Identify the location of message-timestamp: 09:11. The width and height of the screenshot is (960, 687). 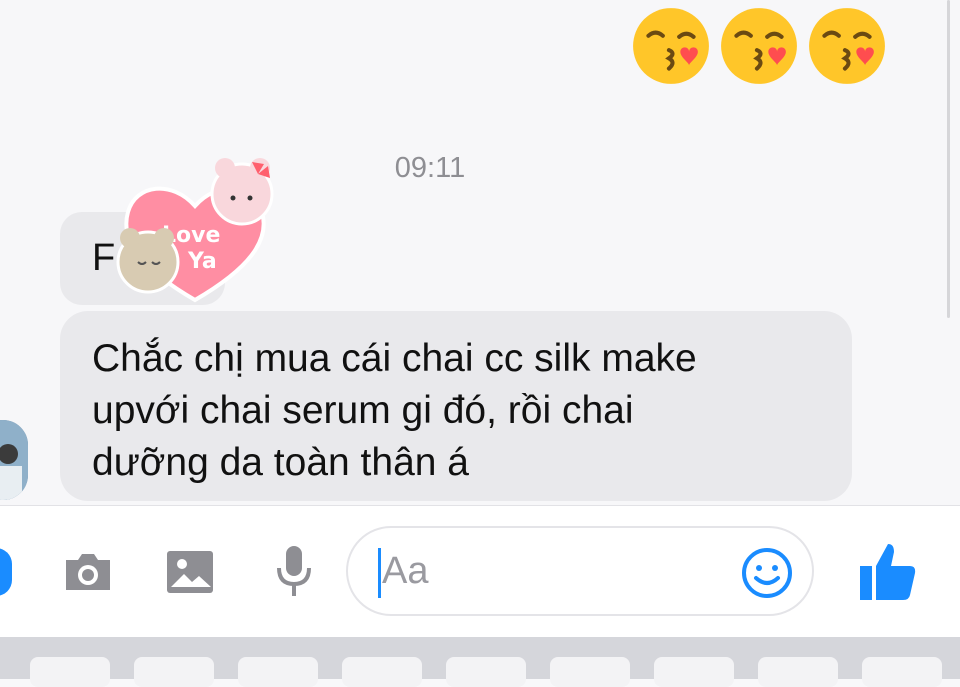
(430, 168).